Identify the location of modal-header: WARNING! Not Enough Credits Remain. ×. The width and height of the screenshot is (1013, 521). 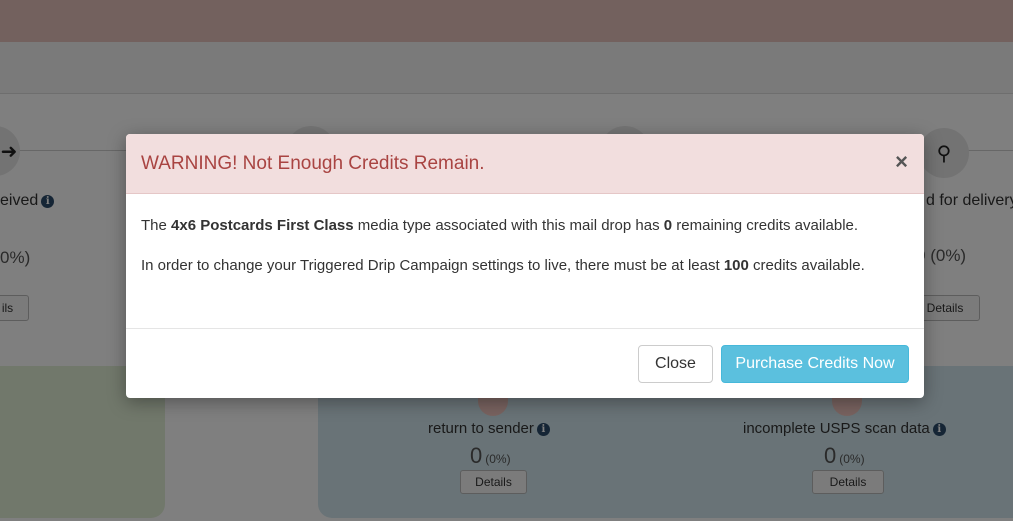
(525, 164).